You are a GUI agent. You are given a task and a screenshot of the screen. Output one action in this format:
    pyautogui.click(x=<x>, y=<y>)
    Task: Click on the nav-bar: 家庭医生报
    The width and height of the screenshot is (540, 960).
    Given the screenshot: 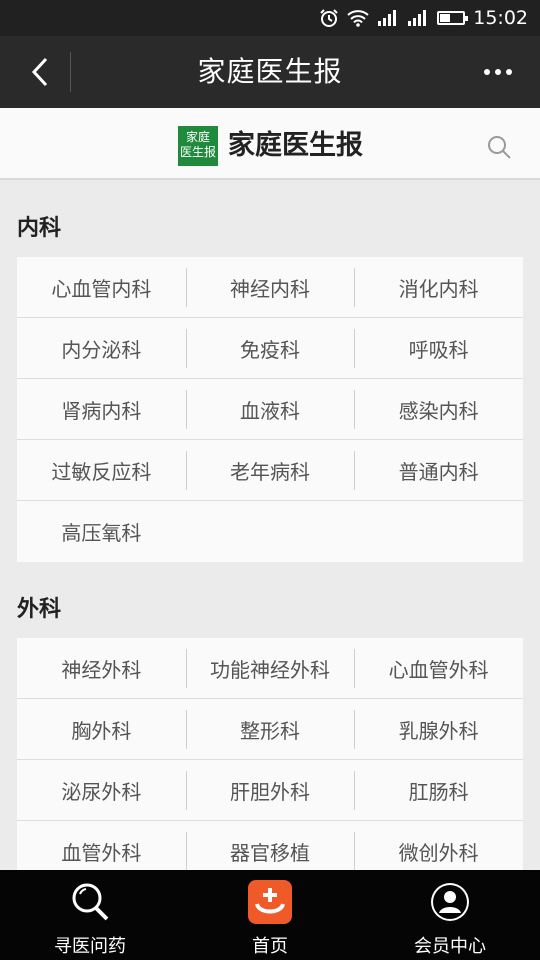 What is the action you would take?
    pyautogui.click(x=270, y=72)
    